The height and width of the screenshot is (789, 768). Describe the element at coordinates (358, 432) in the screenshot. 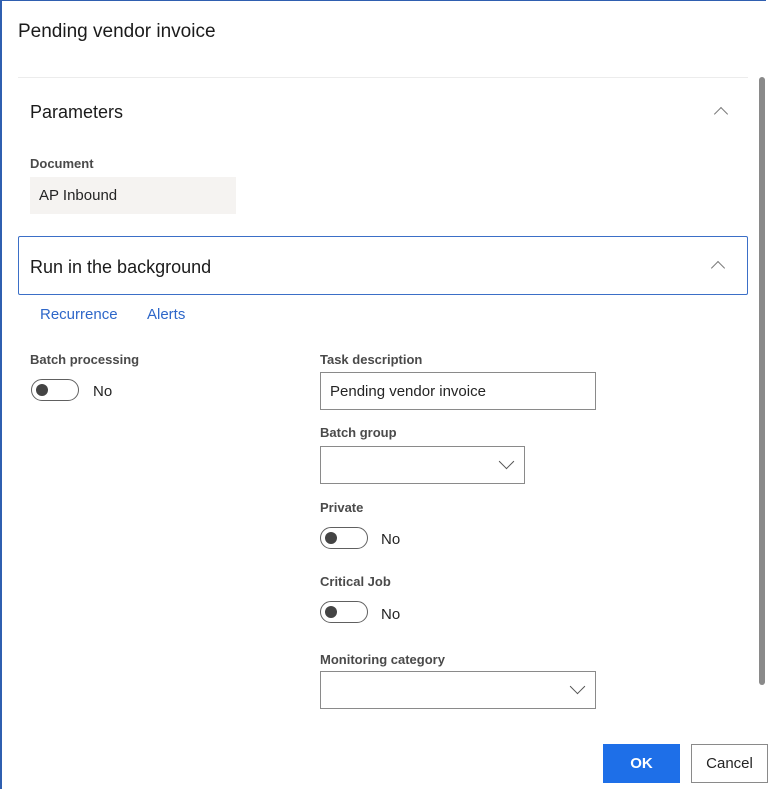

I see `batch-group-label: Batch group` at that location.